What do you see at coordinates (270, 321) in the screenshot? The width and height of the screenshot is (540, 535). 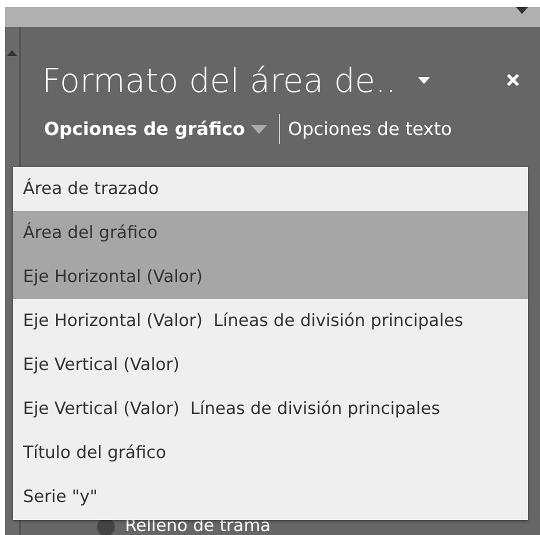 I see `menu-item: Eje Horizontal (Valor) Líneas de división principales` at bounding box center [270, 321].